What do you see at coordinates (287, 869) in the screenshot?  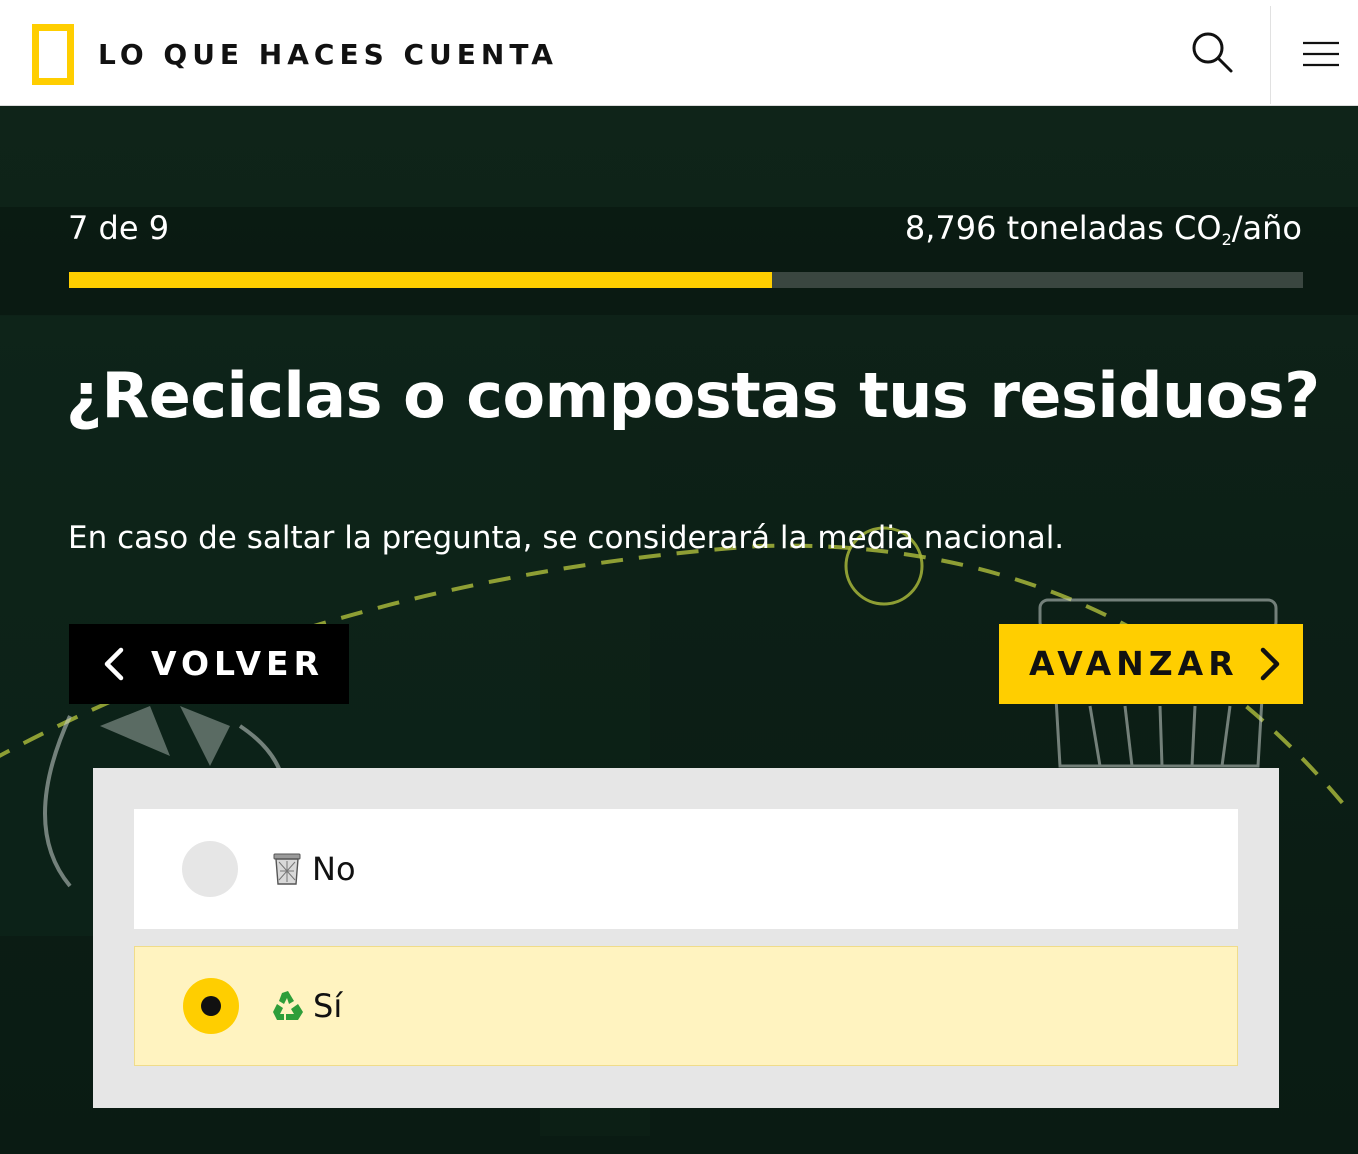 I see `trash-can-icon` at bounding box center [287, 869].